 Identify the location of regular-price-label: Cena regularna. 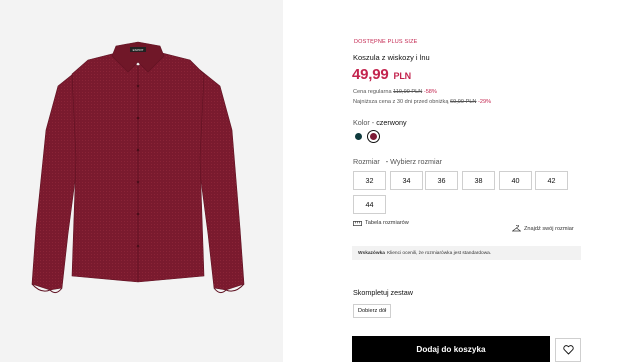
(372, 92).